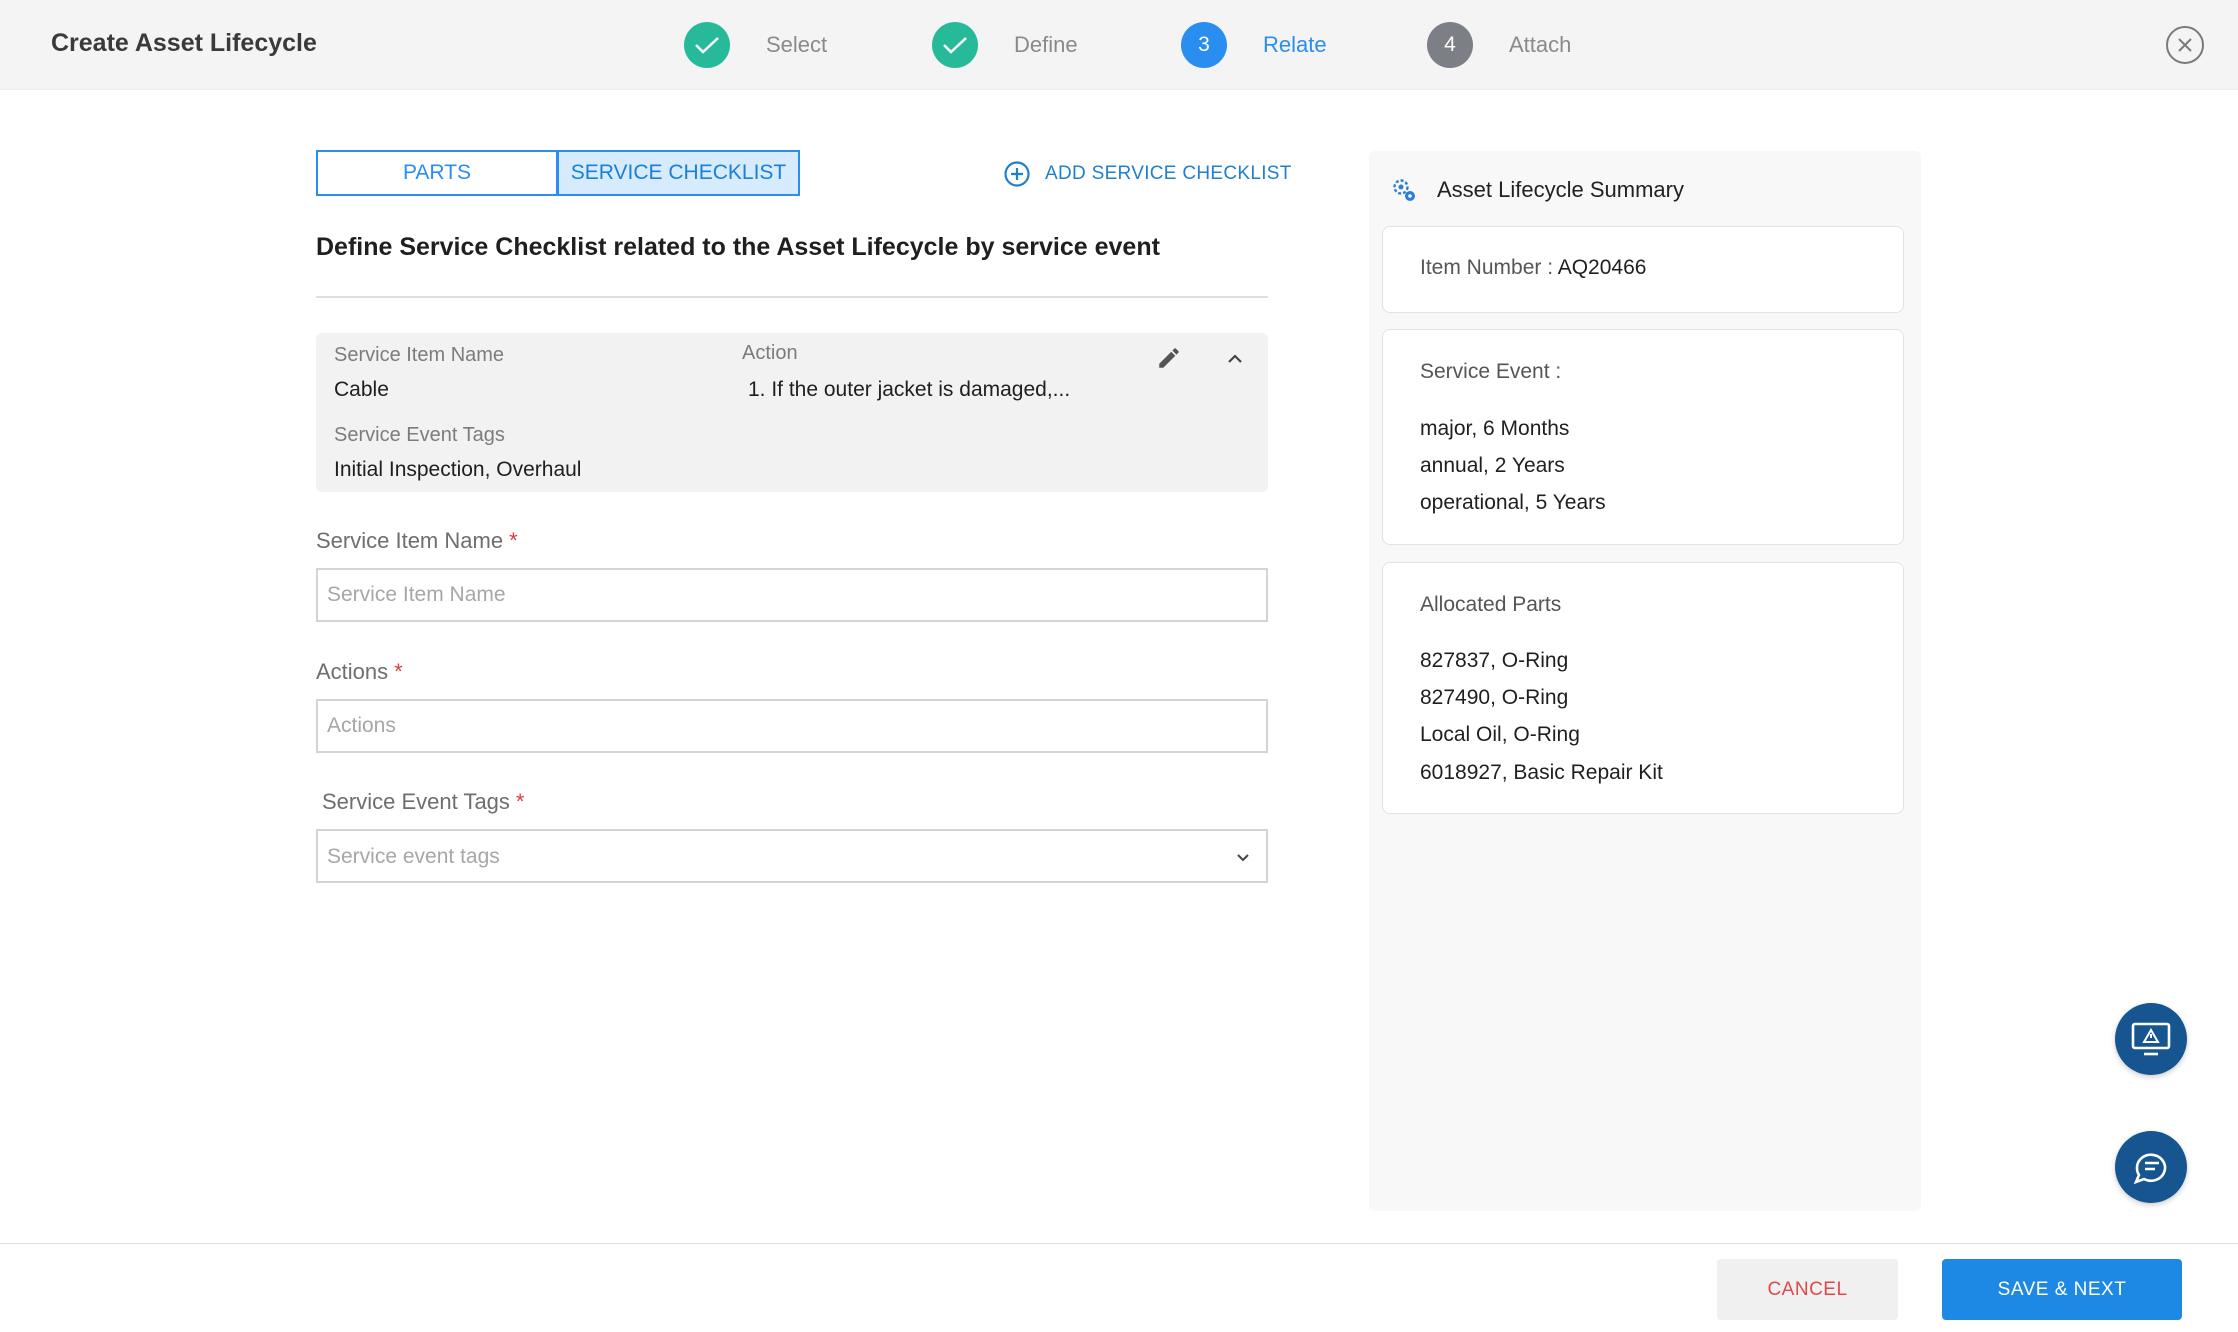 This screenshot has width=2238, height=1332. I want to click on summary-header: Asset Lifecycle Summary, so click(1536, 190).